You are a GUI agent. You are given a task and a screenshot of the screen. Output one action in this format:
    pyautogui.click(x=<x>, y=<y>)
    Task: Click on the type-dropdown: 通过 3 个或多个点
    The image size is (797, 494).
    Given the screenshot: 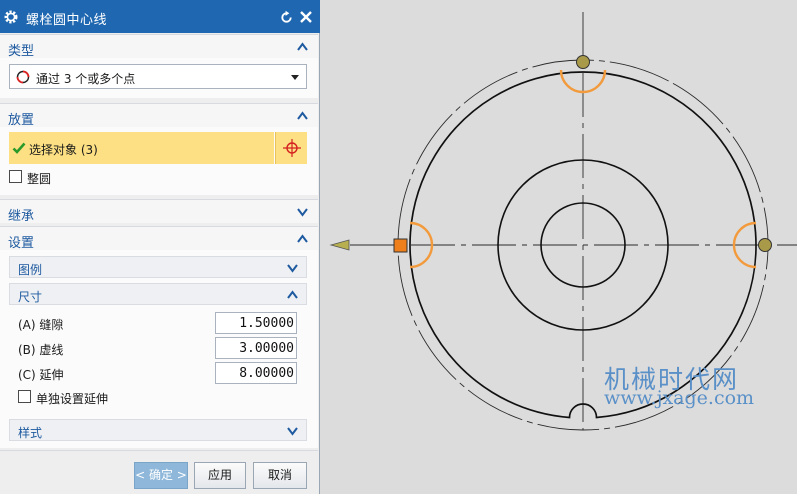 What is the action you would take?
    pyautogui.click(x=158, y=76)
    